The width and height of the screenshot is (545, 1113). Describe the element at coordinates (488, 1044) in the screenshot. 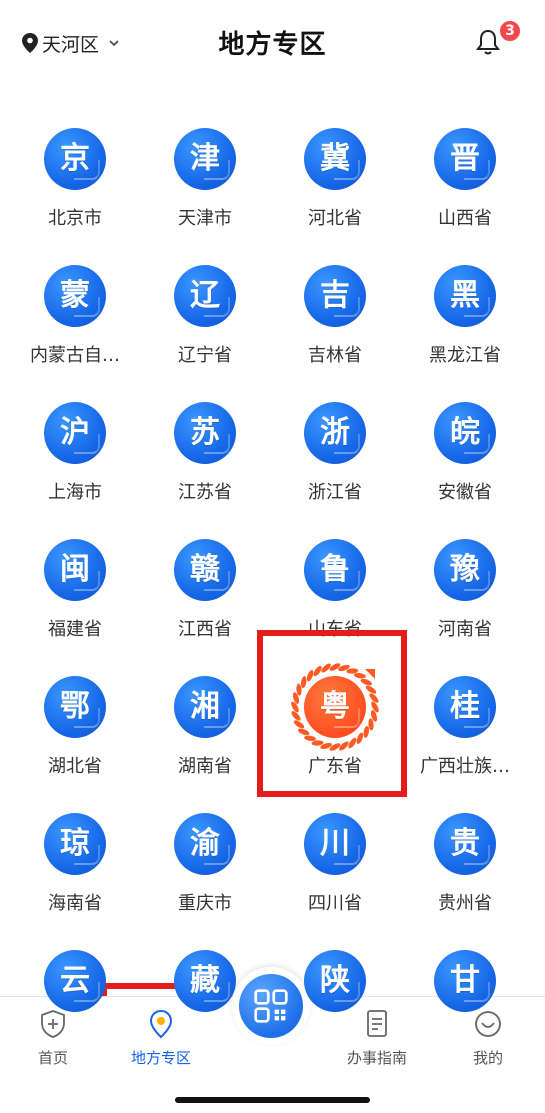

I see `tab-mine: 我的` at that location.